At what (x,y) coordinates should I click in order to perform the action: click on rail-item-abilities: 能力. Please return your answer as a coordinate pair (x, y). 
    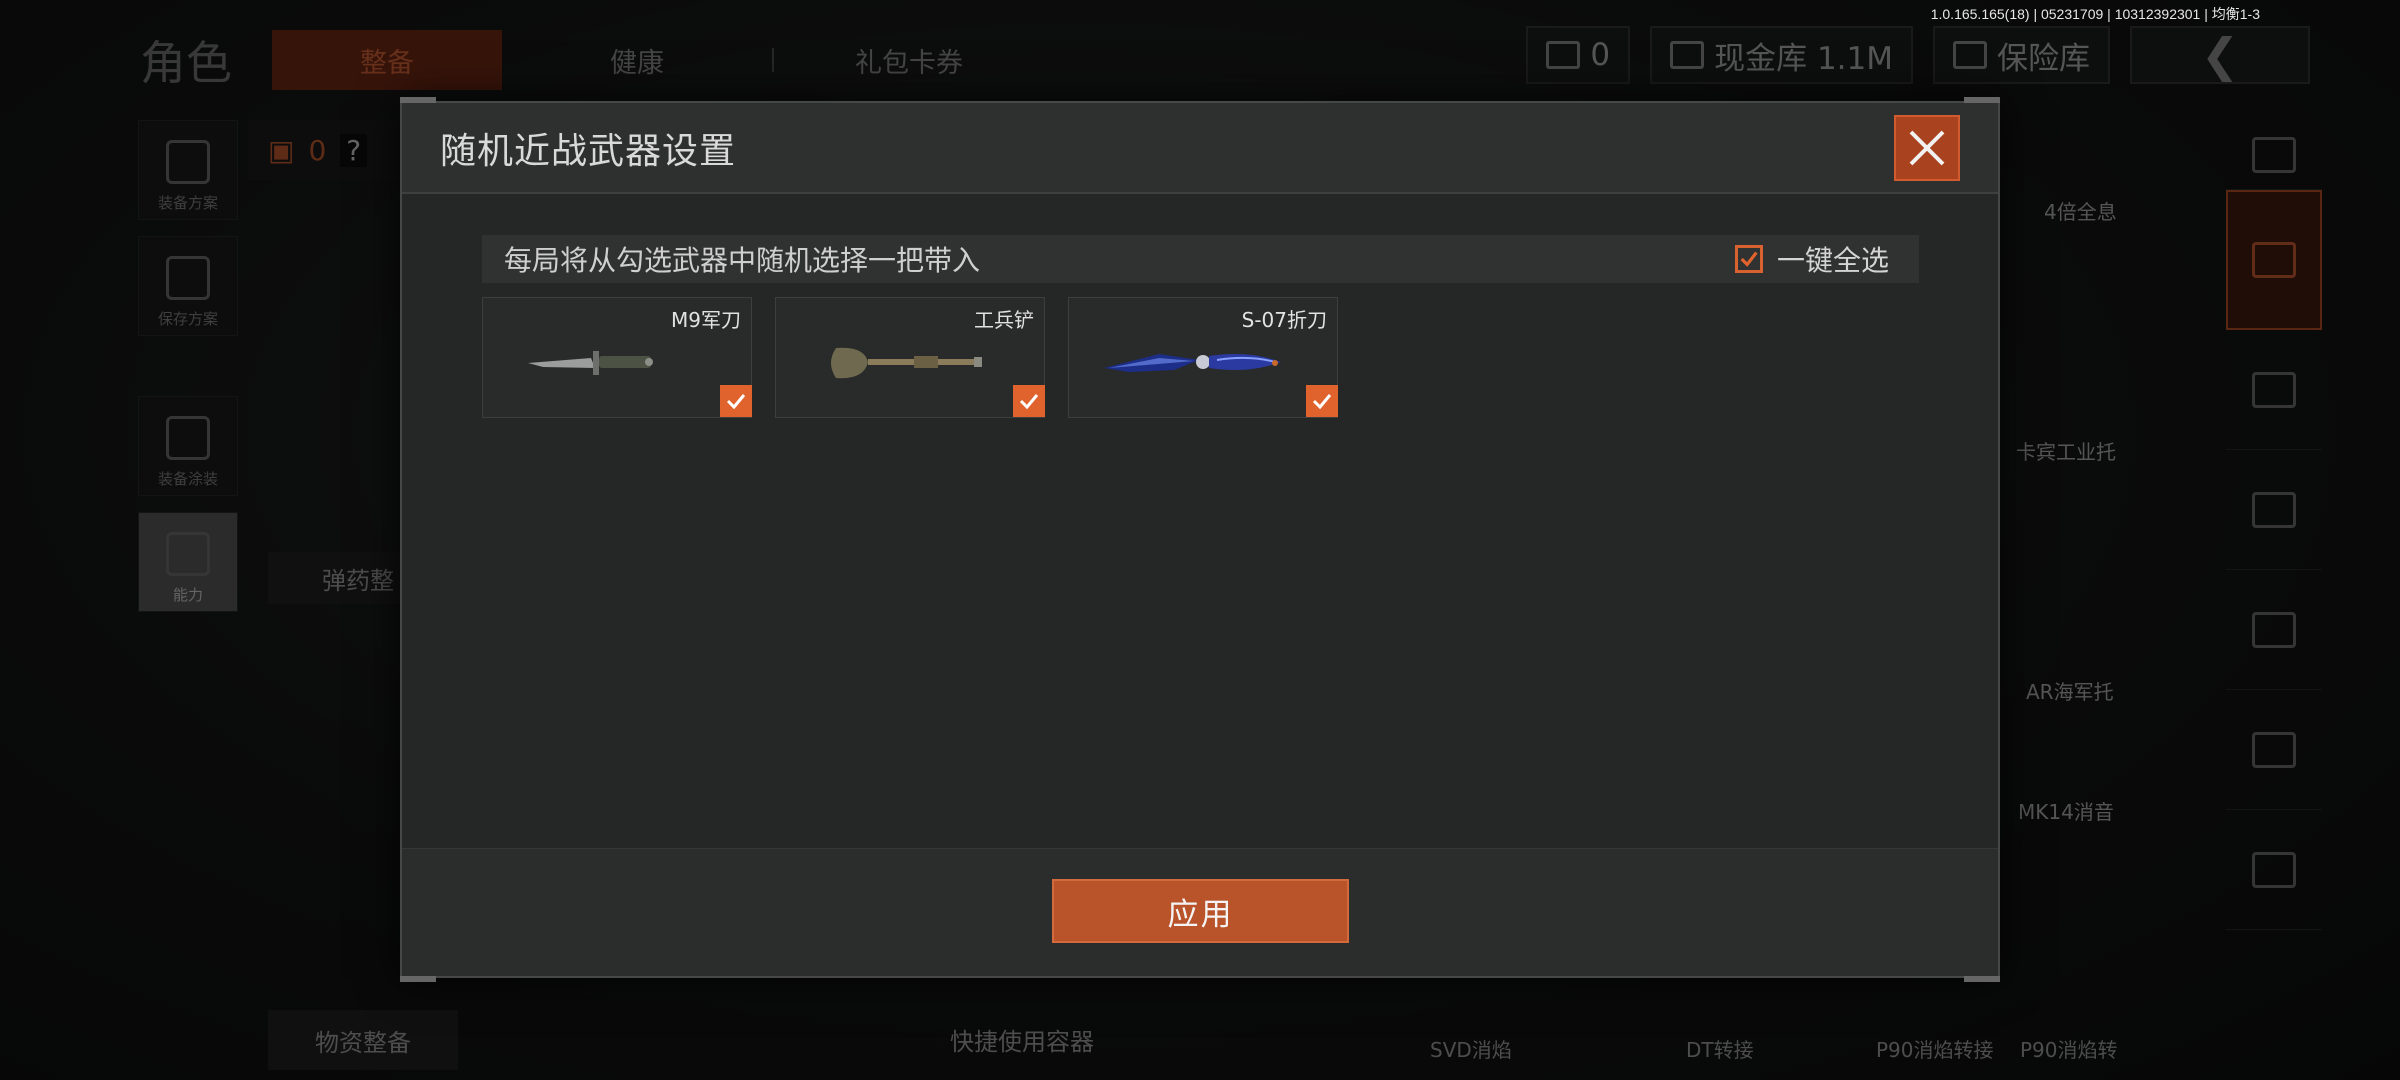
    Looking at the image, I should click on (188, 562).